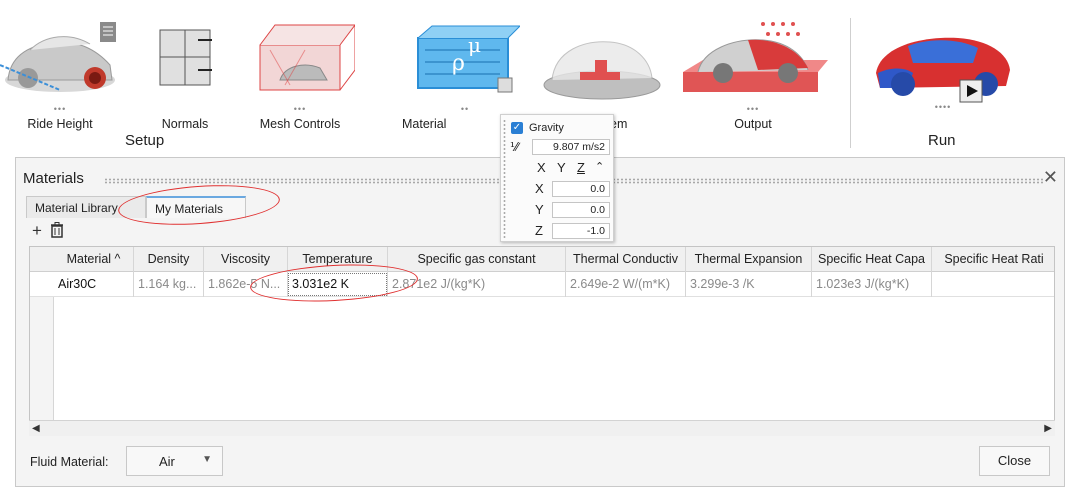 The width and height of the screenshot is (1080, 492). I want to click on output-icon, so click(755, 57).